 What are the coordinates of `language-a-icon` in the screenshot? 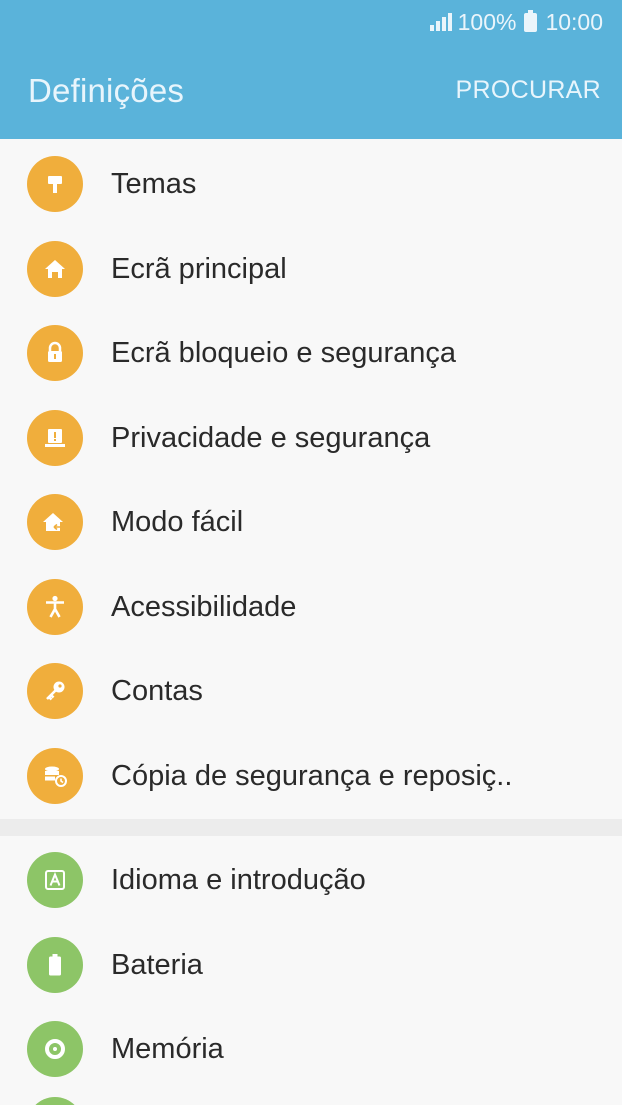 It's located at (55, 880).